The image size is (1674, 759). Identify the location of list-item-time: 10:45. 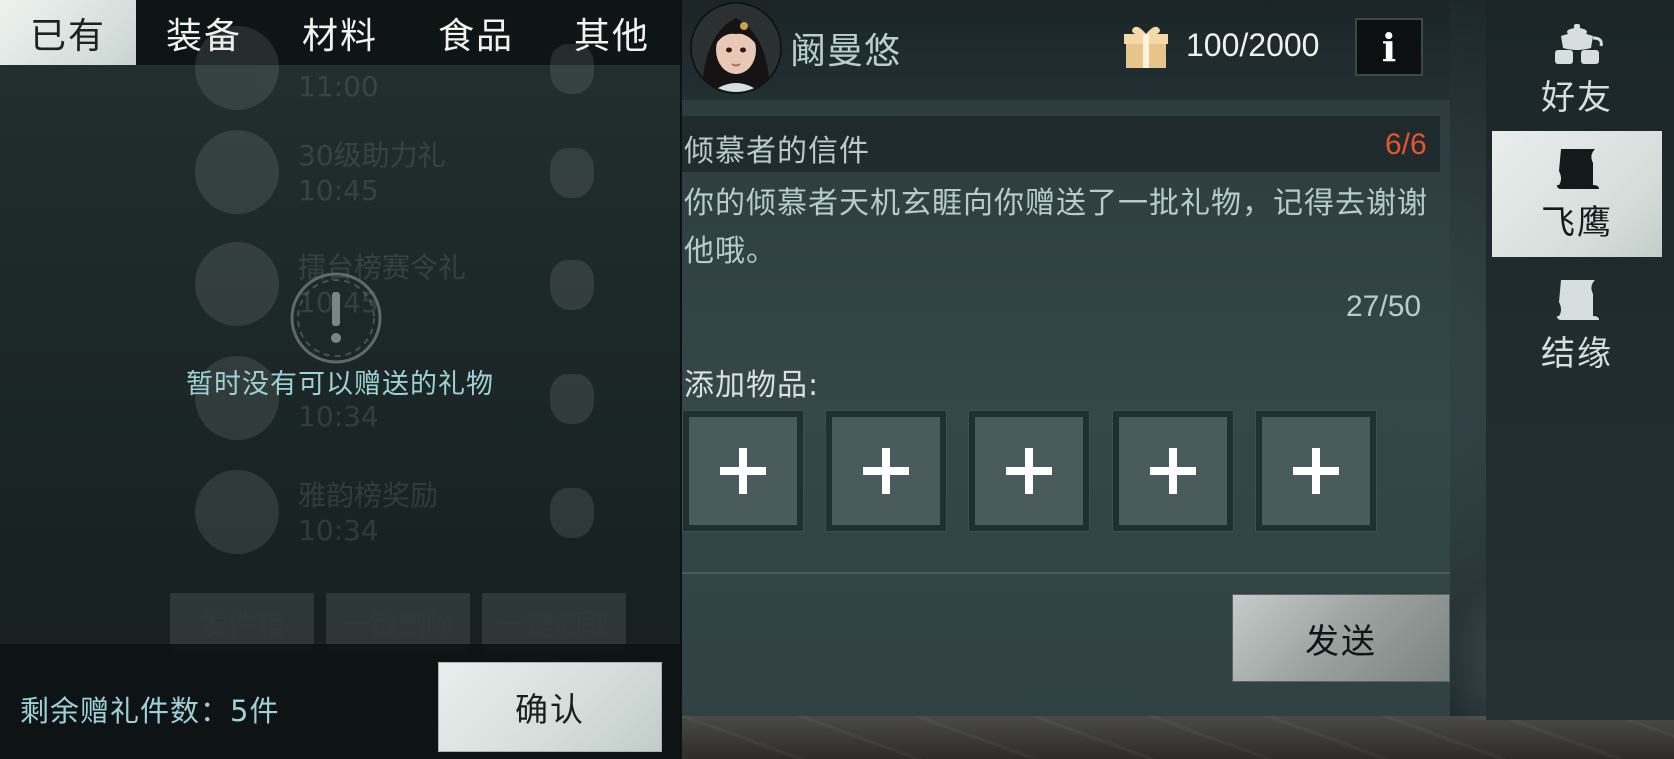
(338, 190).